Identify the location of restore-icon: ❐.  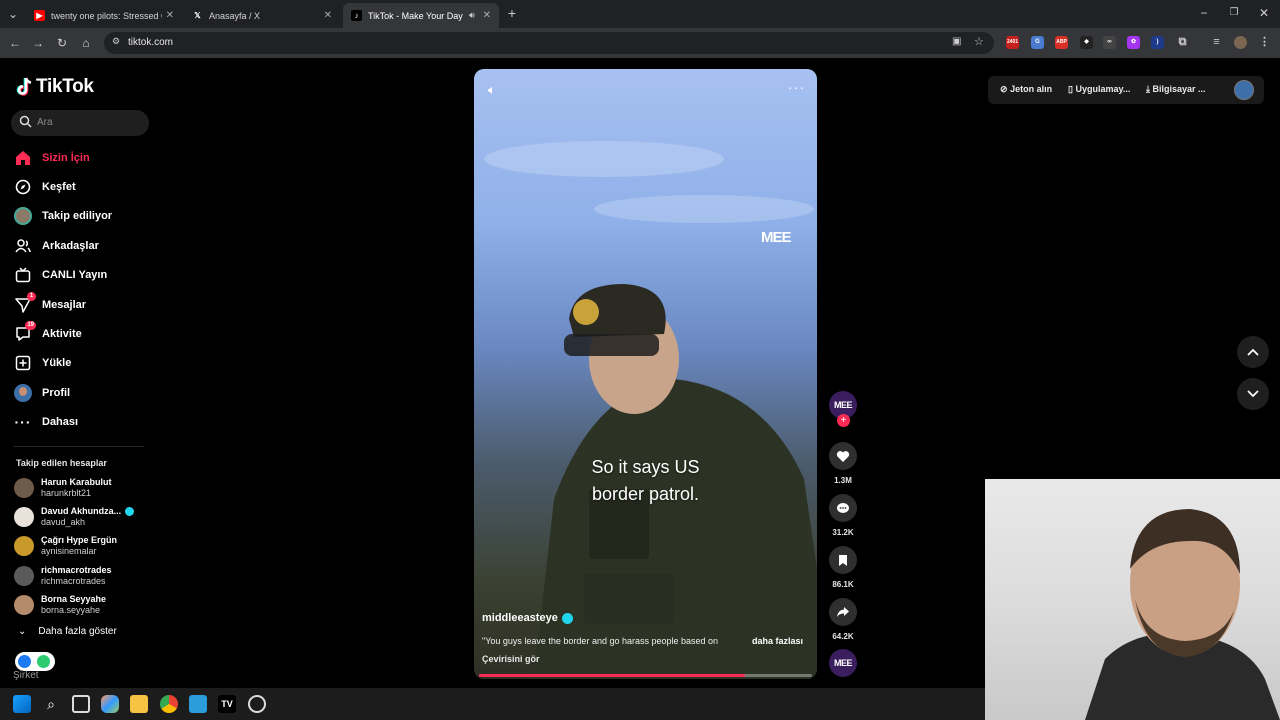
(1234, 13).